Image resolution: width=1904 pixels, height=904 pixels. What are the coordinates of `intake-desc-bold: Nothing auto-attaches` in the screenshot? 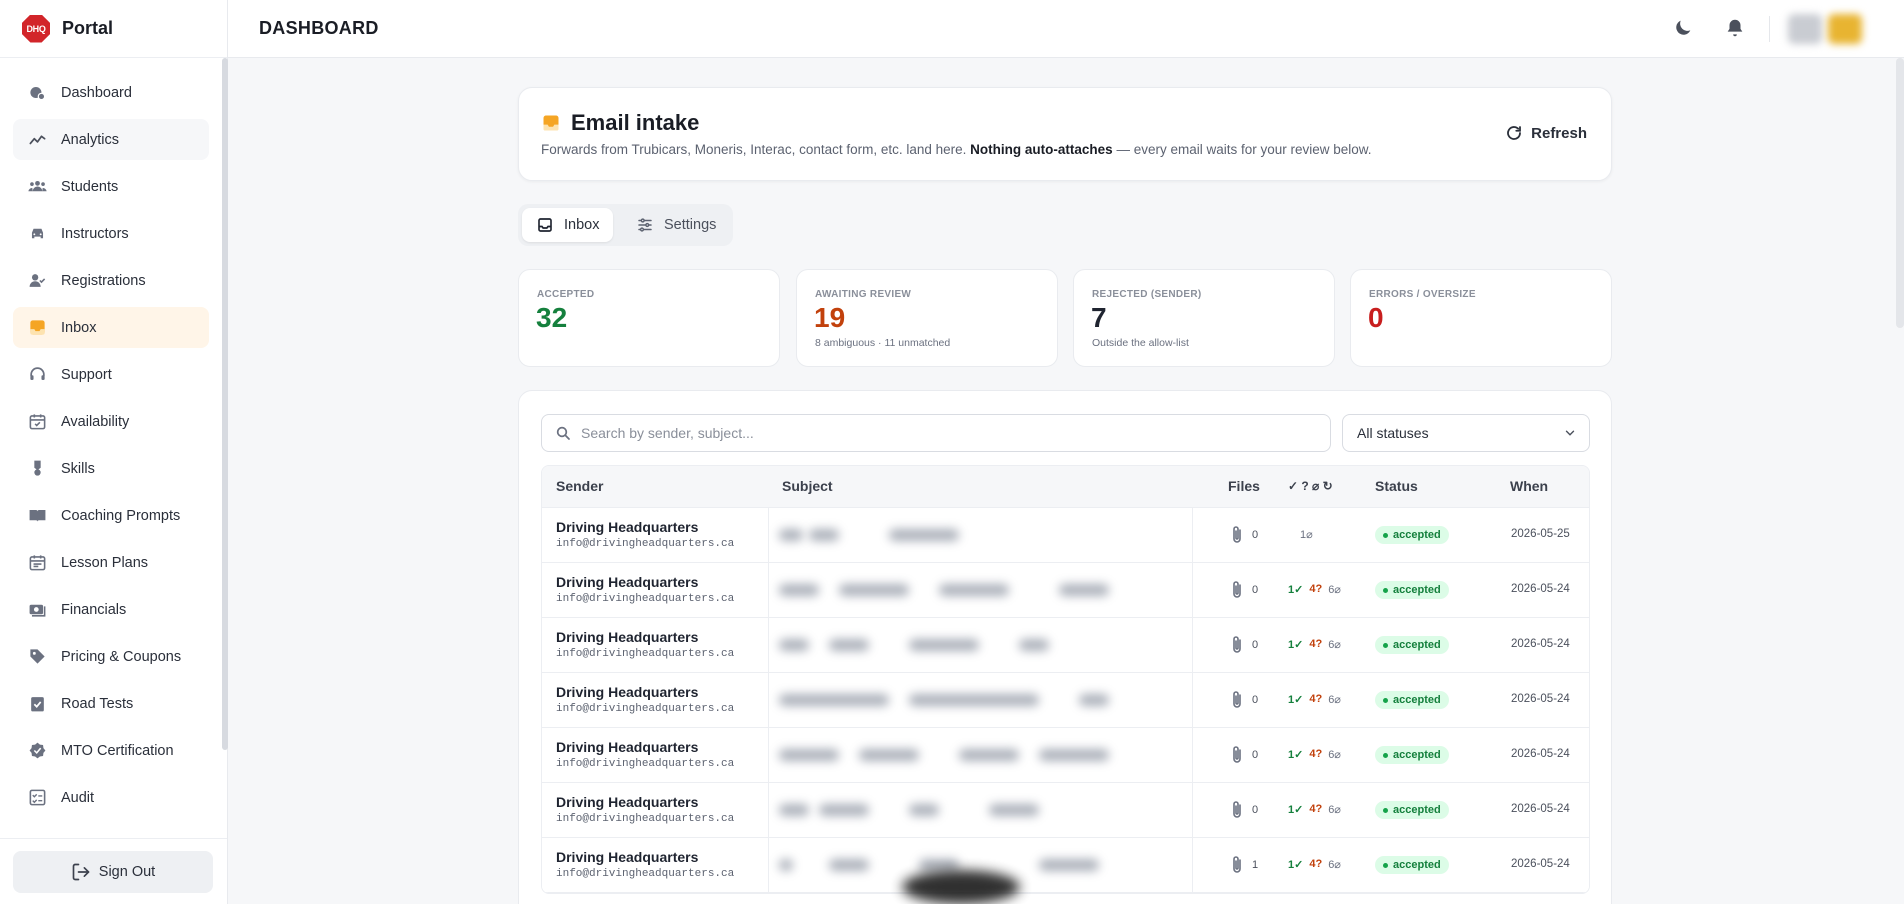 It's located at (1041, 149).